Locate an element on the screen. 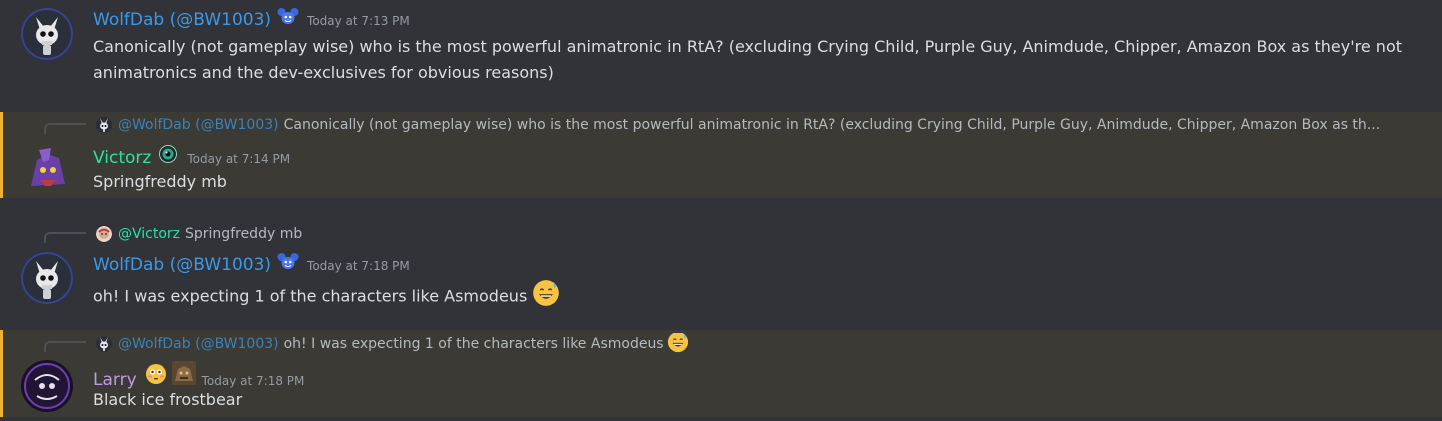 The image size is (1442, 421). purple-animatronic-avatar-icon is located at coordinates (47, 168).